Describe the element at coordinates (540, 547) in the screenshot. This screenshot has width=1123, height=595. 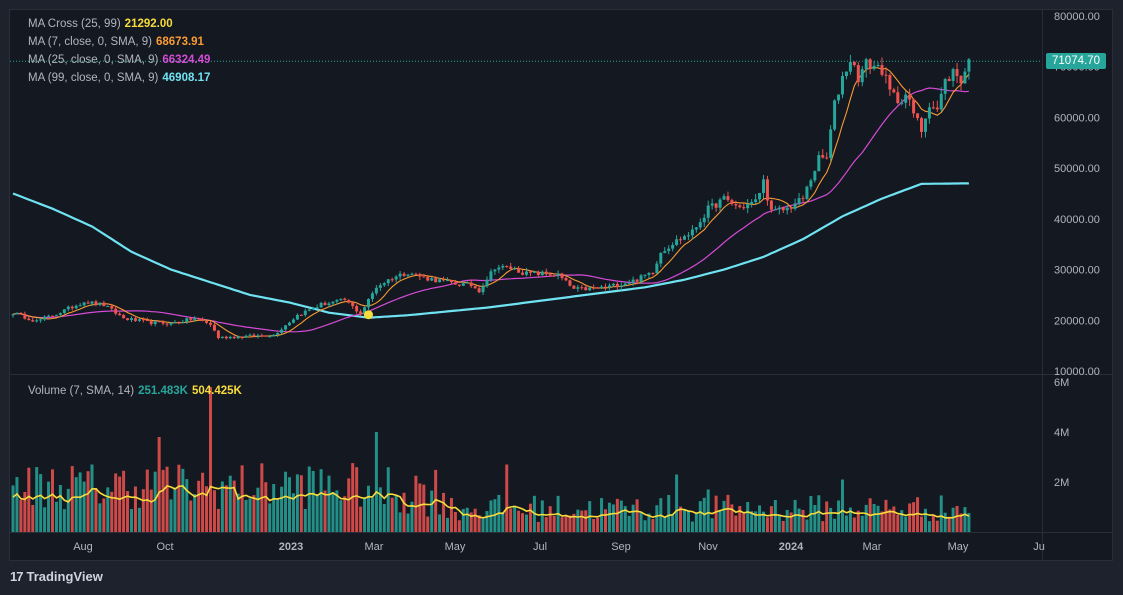
I see `time-tick-label: Jul` at that location.